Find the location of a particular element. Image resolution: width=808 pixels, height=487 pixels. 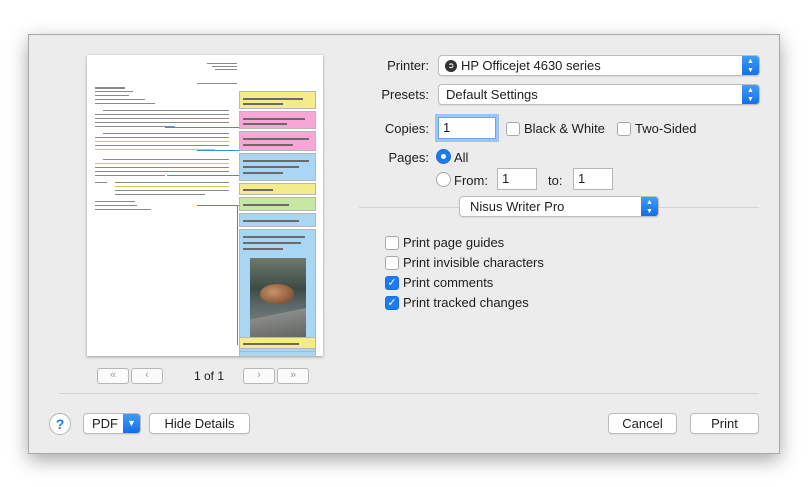

print-tracked-changes-label: Print tracked changes is located at coordinates (466, 302).